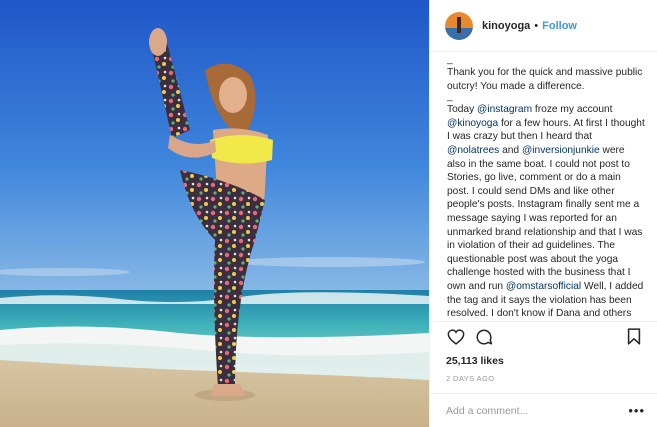  What do you see at coordinates (504, 109) in the screenshot?
I see `mention-instagram: @instagram` at bounding box center [504, 109].